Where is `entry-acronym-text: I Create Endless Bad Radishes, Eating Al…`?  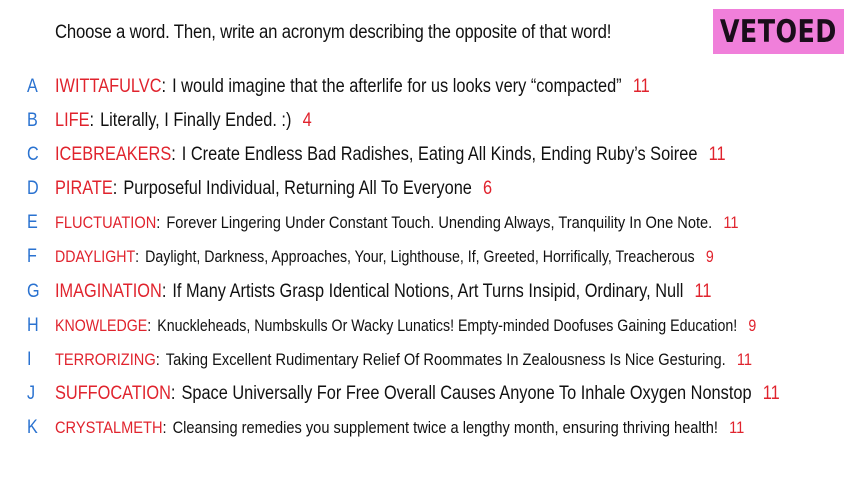 entry-acronym-text: I Create Endless Bad Radishes, Eating Al… is located at coordinates (439, 154).